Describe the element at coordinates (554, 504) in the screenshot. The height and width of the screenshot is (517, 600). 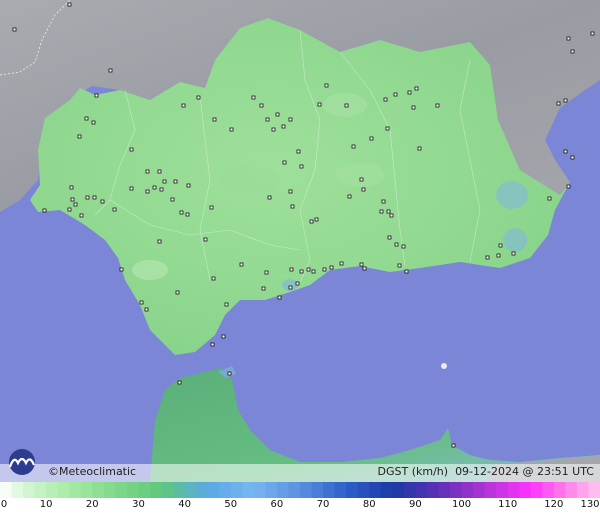
I see `scale-tick-label: 120` at that location.